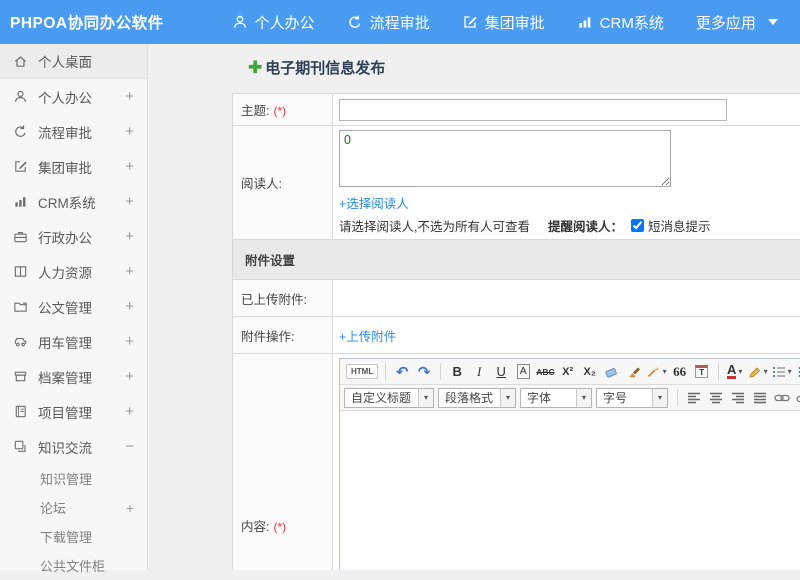 This screenshot has height=580, width=800. I want to click on sidebar-subitem-knowledge-mgmt: 知识管理, so click(73, 478).